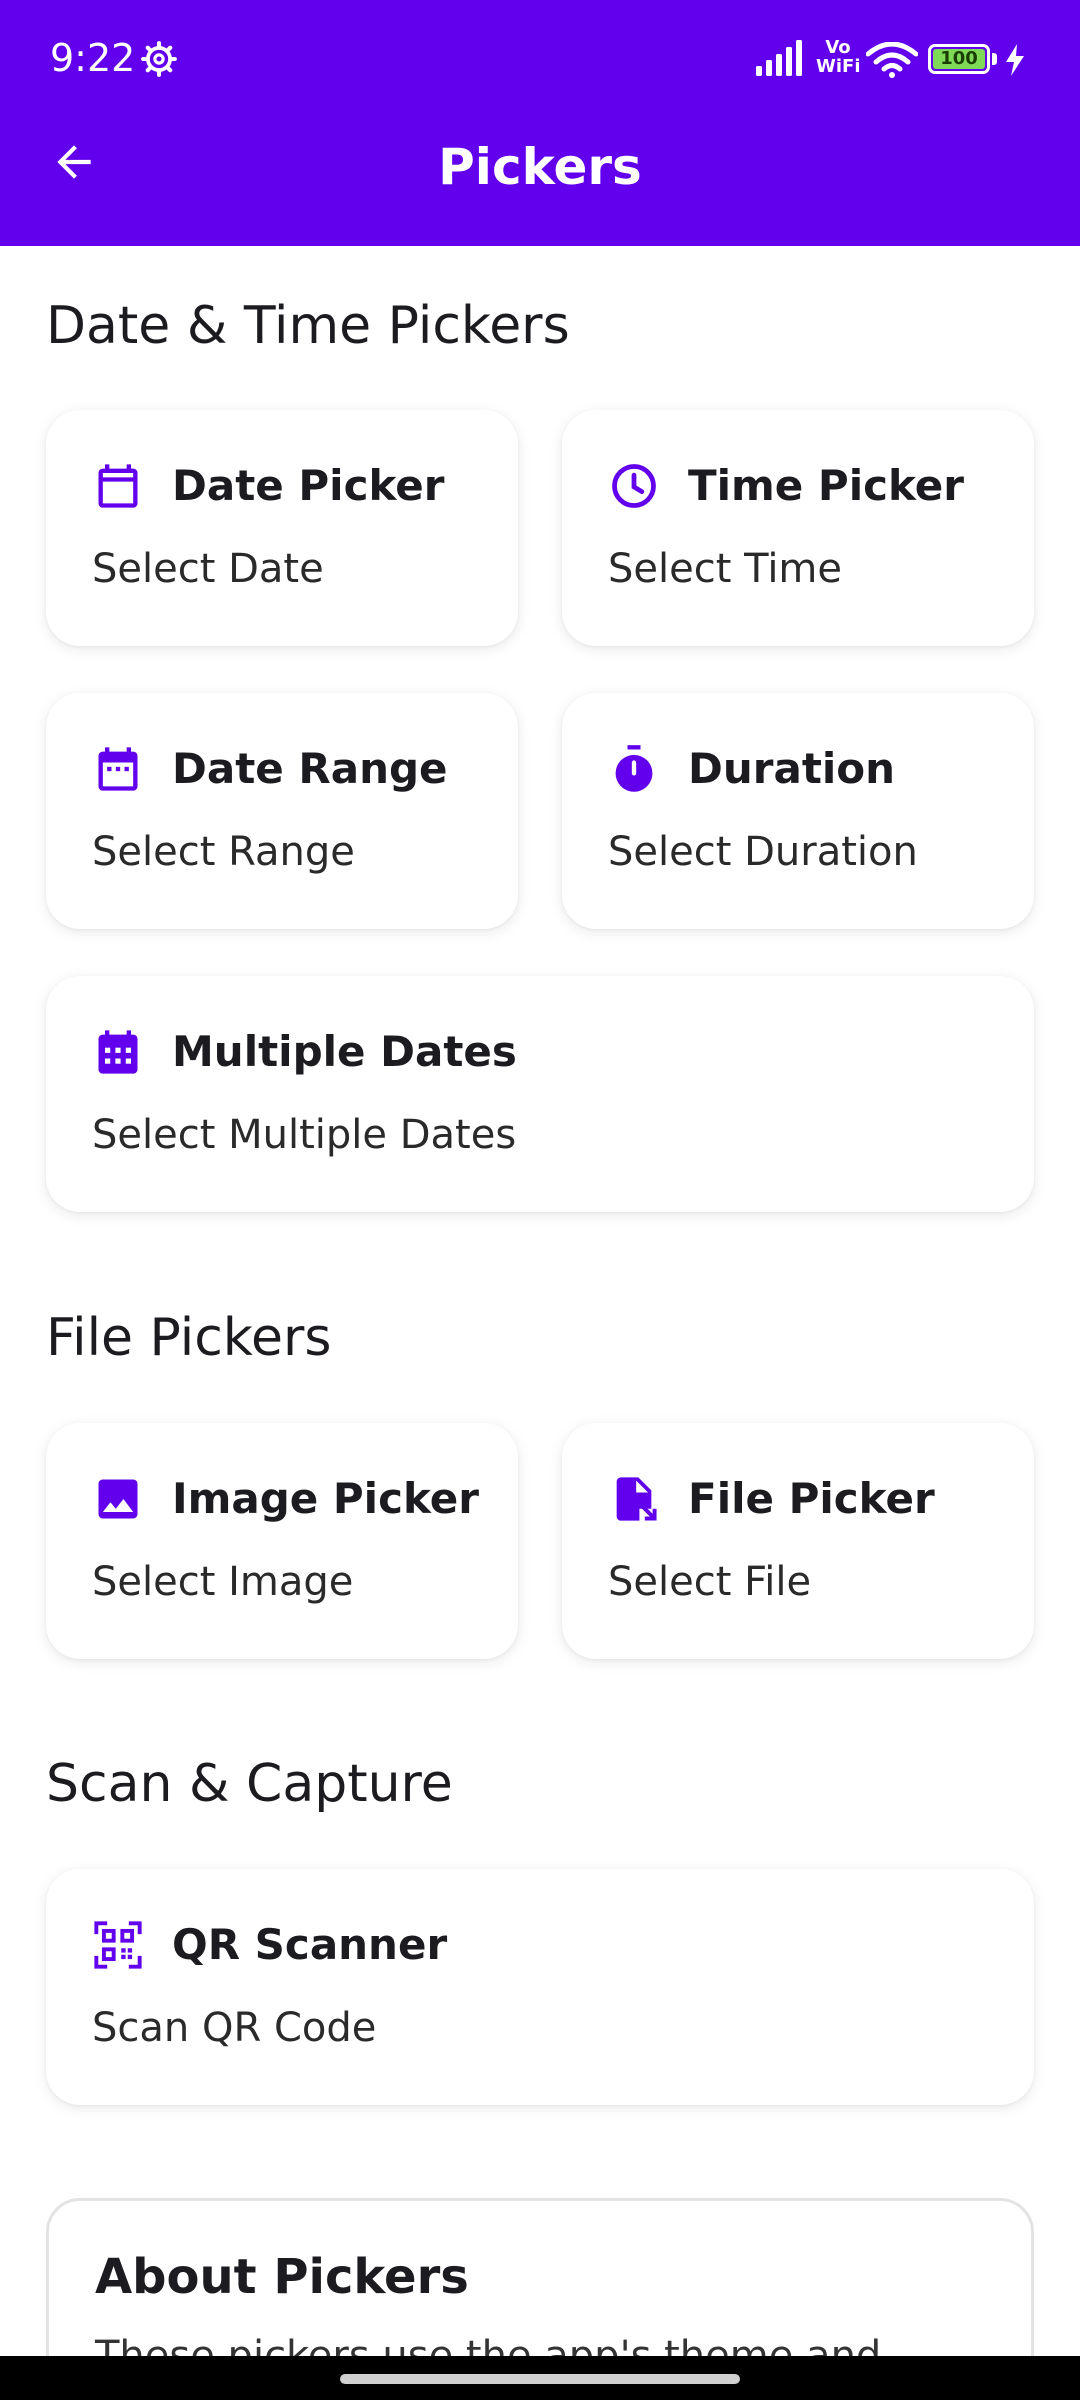 This screenshot has width=1080, height=2400. What do you see at coordinates (994, 59) in the screenshot?
I see `battery-cap` at bounding box center [994, 59].